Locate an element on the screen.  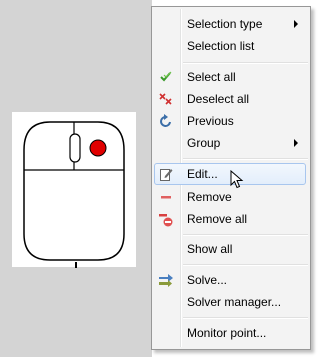
menu-item-previous: Previous is located at coordinates (230, 121).